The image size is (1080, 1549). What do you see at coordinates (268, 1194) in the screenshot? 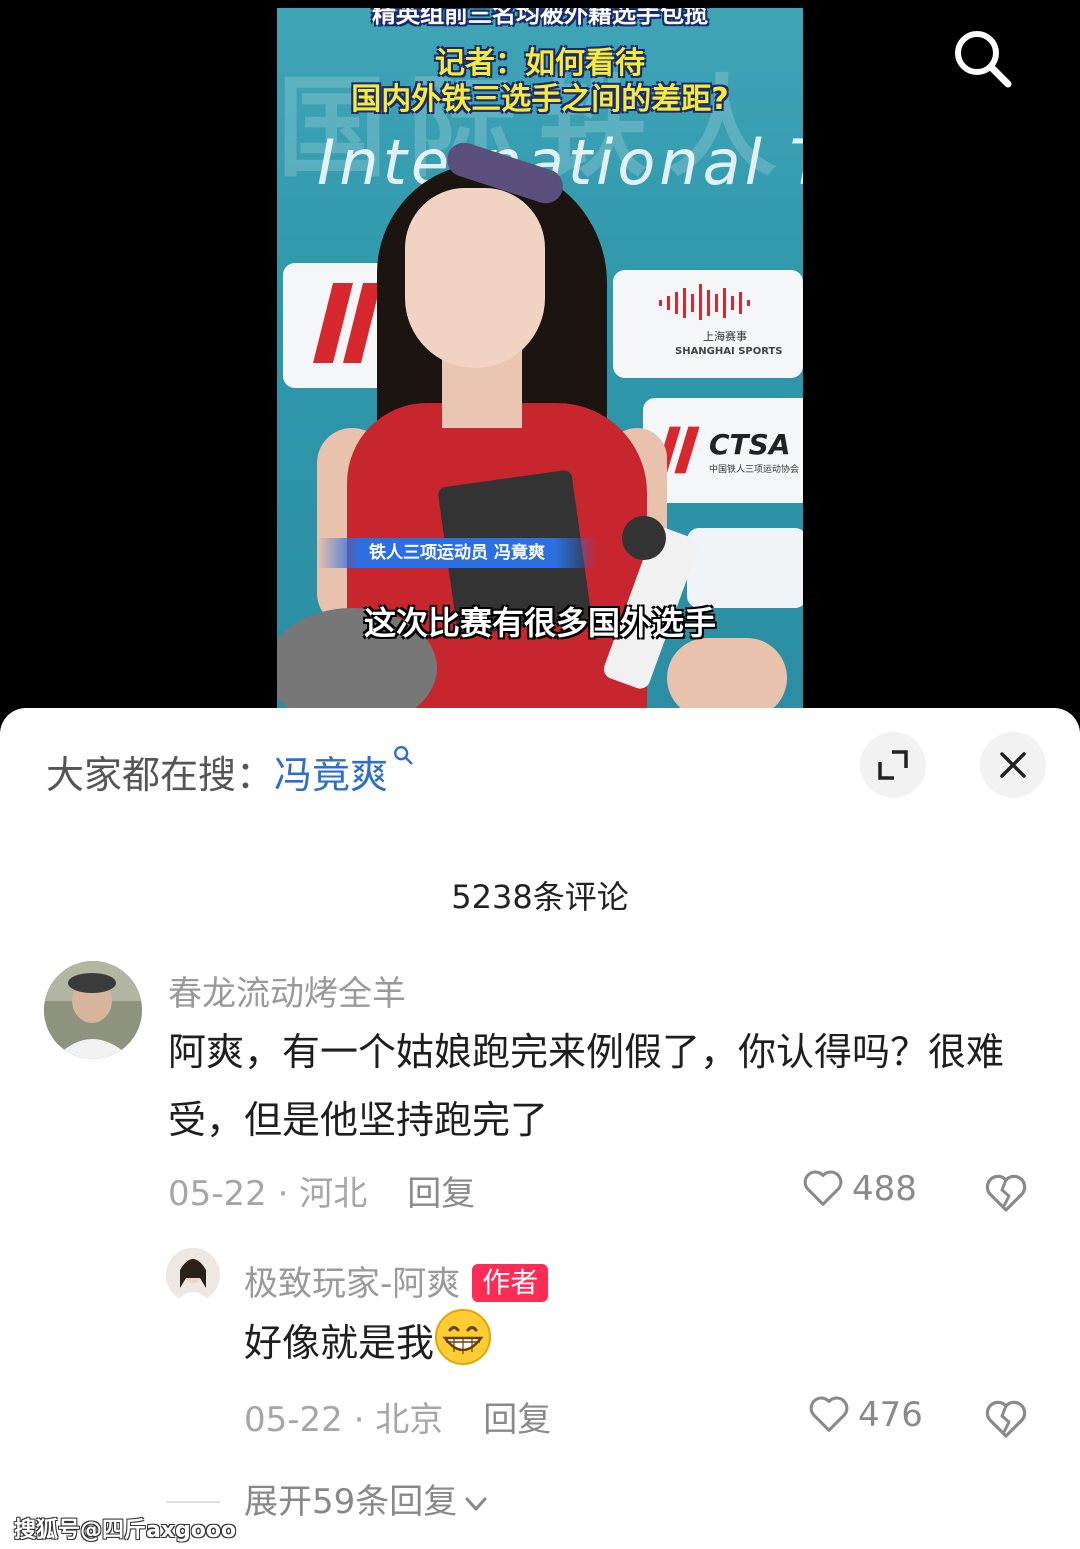
I see `comment-date-location: 05-22 · 河北` at bounding box center [268, 1194].